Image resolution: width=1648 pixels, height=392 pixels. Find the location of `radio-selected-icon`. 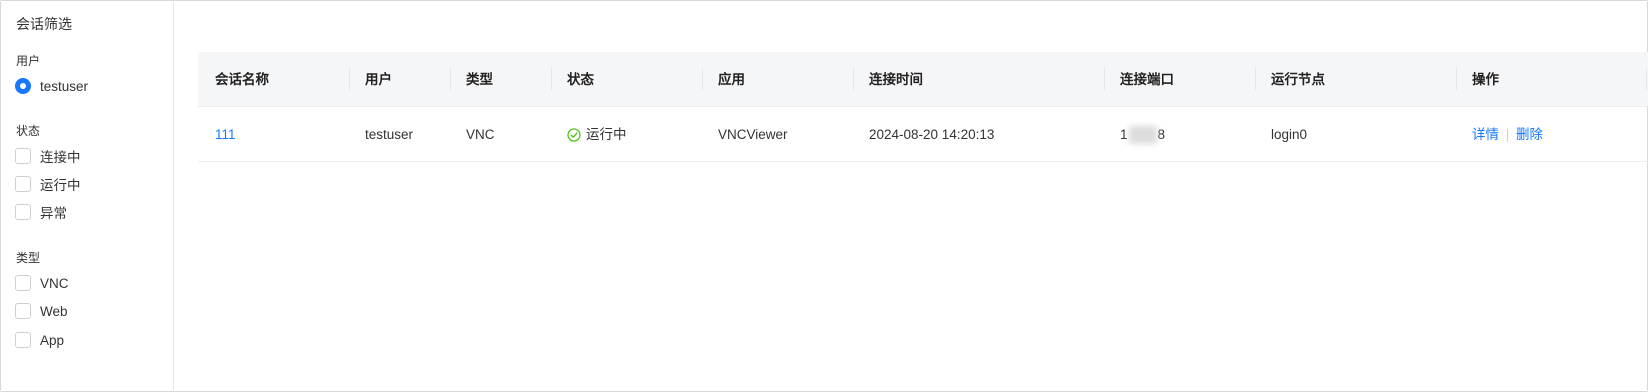

radio-selected-icon is located at coordinates (23, 86).